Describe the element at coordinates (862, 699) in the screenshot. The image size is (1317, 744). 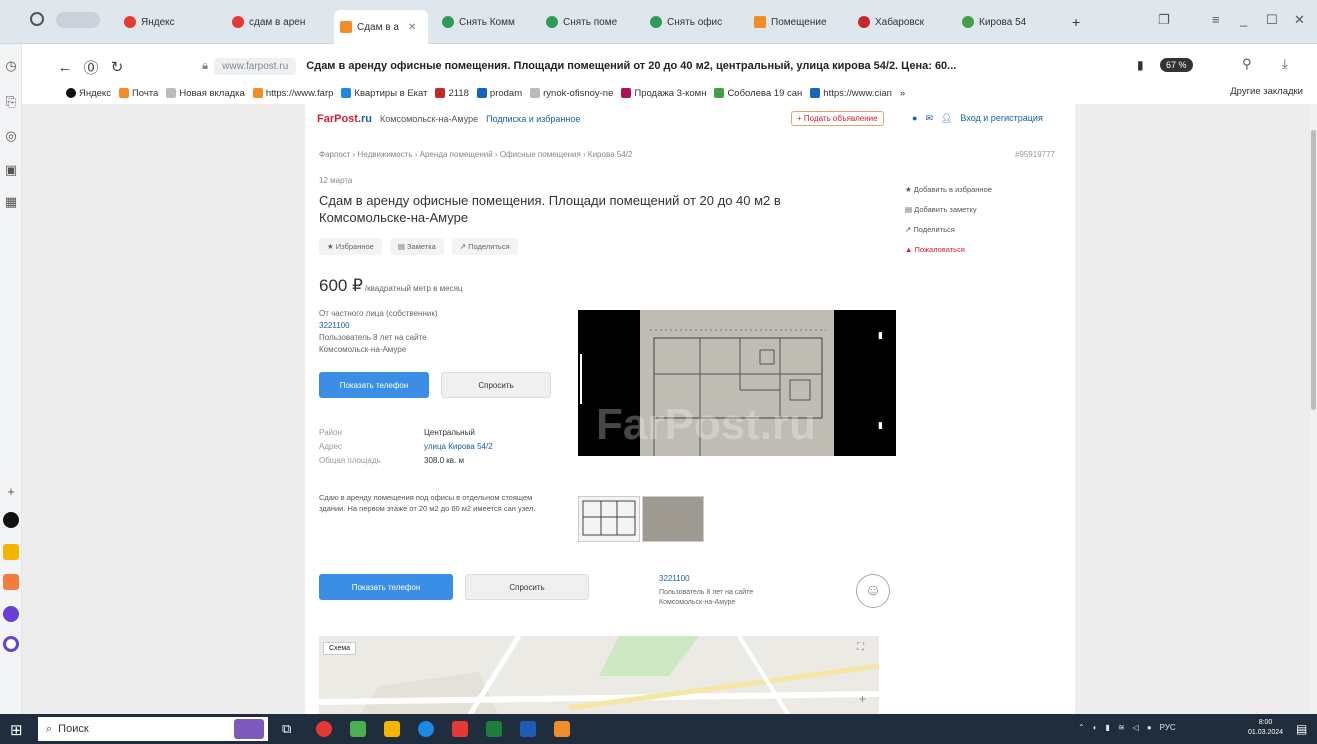
I see `zoom-in-icon: +` at that location.